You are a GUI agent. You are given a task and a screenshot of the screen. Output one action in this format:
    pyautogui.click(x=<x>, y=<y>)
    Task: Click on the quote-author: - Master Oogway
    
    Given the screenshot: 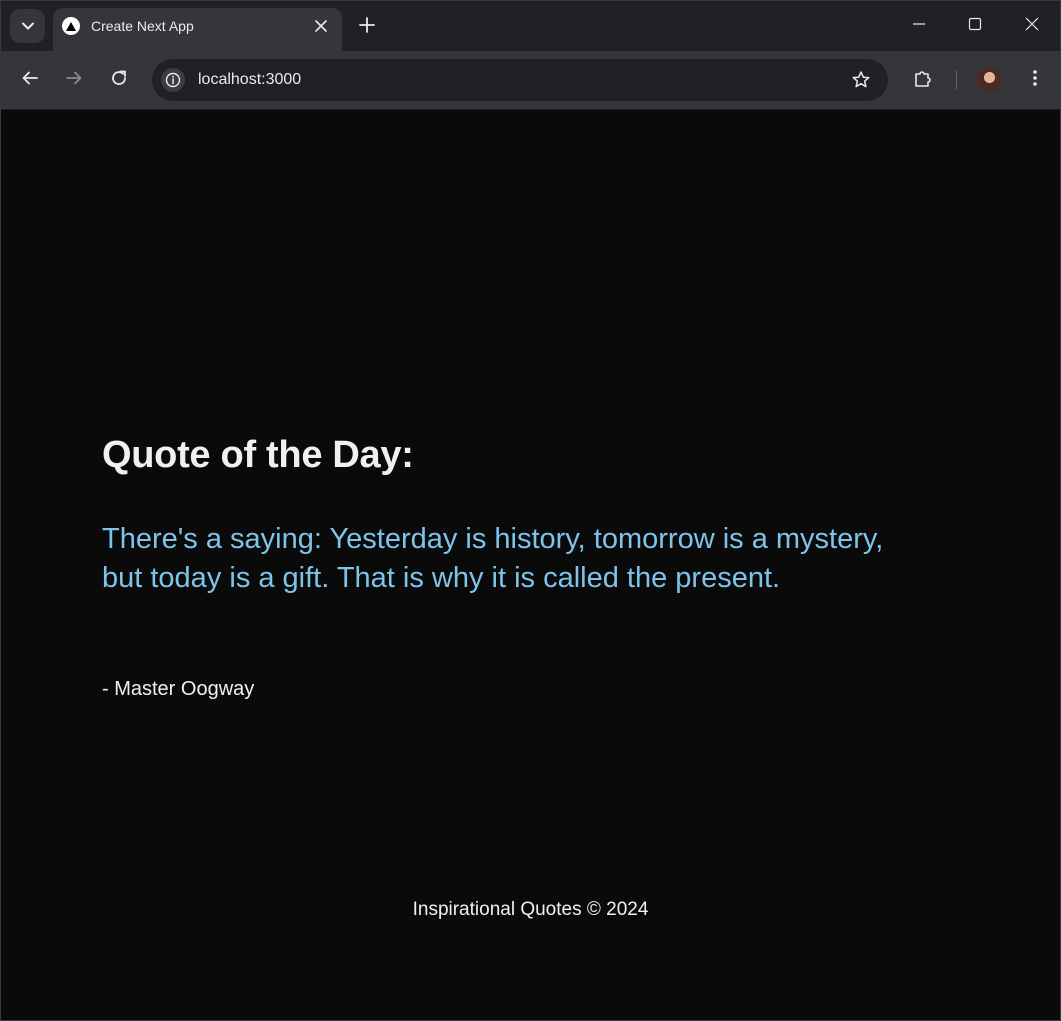 What is the action you would take?
    pyautogui.click(x=178, y=689)
    